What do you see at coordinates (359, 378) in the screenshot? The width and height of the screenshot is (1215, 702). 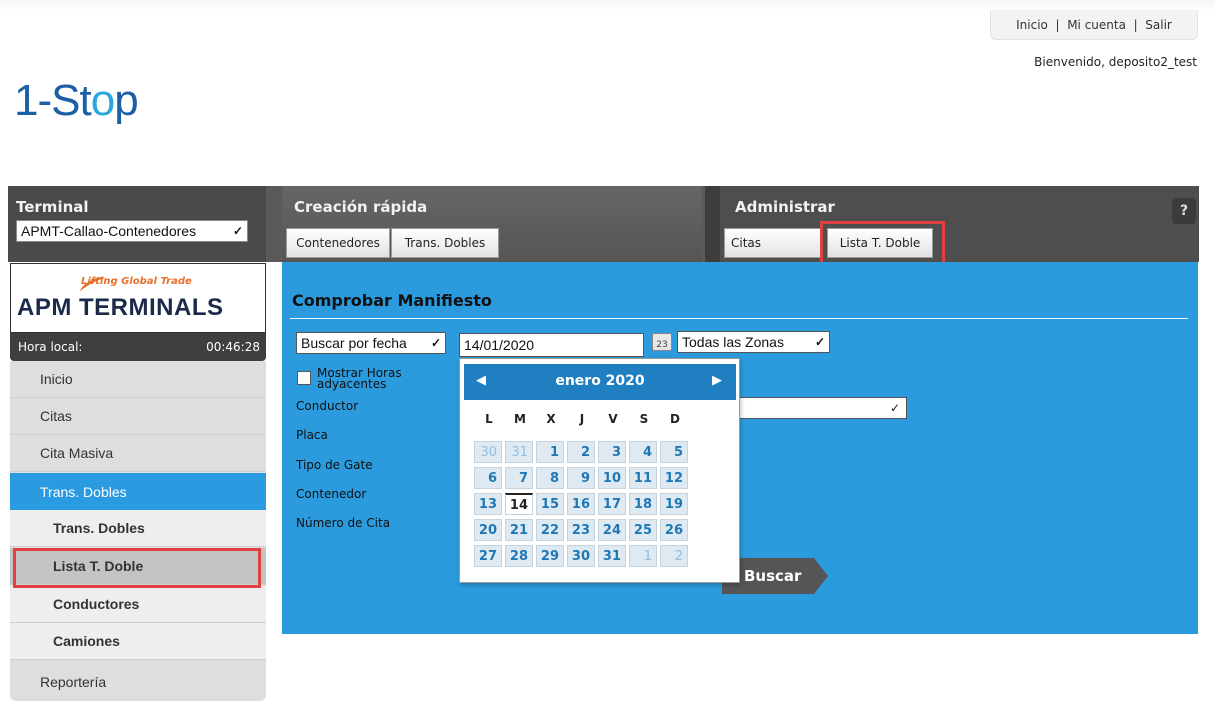 I see `adjacent-hours-label: Mostrar Horas adyacentes` at bounding box center [359, 378].